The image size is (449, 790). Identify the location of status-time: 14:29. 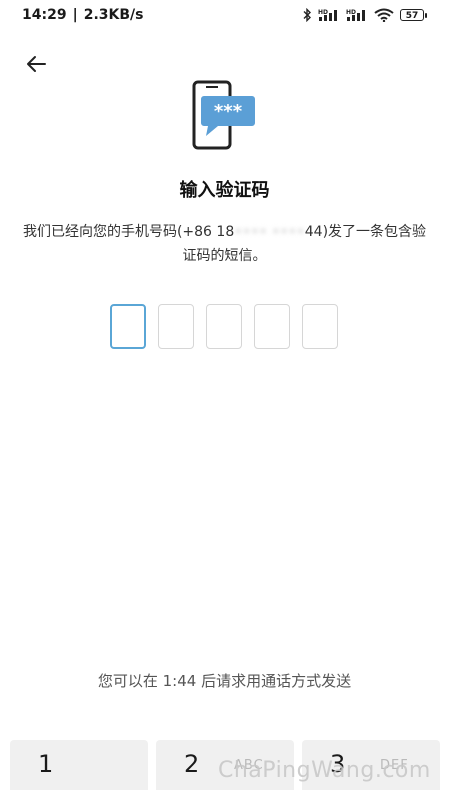
(44, 15).